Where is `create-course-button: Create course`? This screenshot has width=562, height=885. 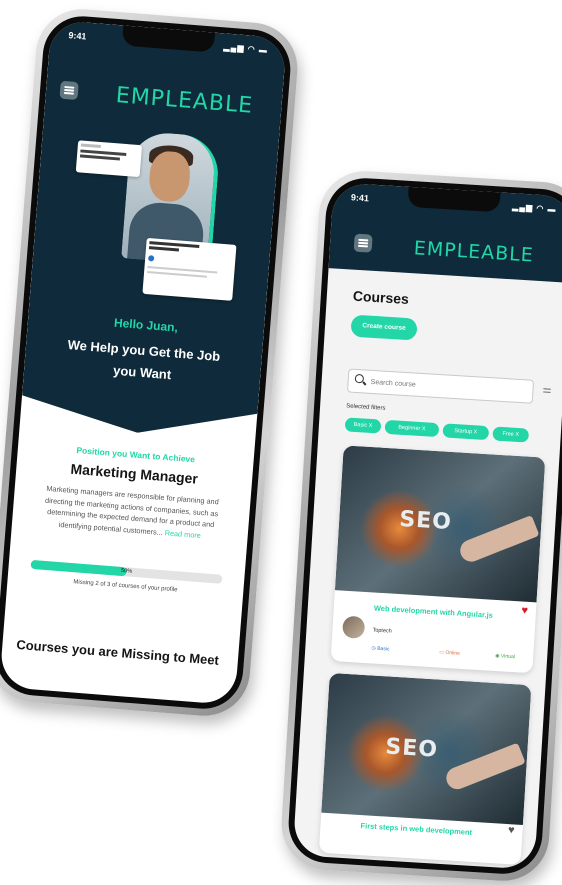
create-course-button: Create course is located at coordinates (384, 327).